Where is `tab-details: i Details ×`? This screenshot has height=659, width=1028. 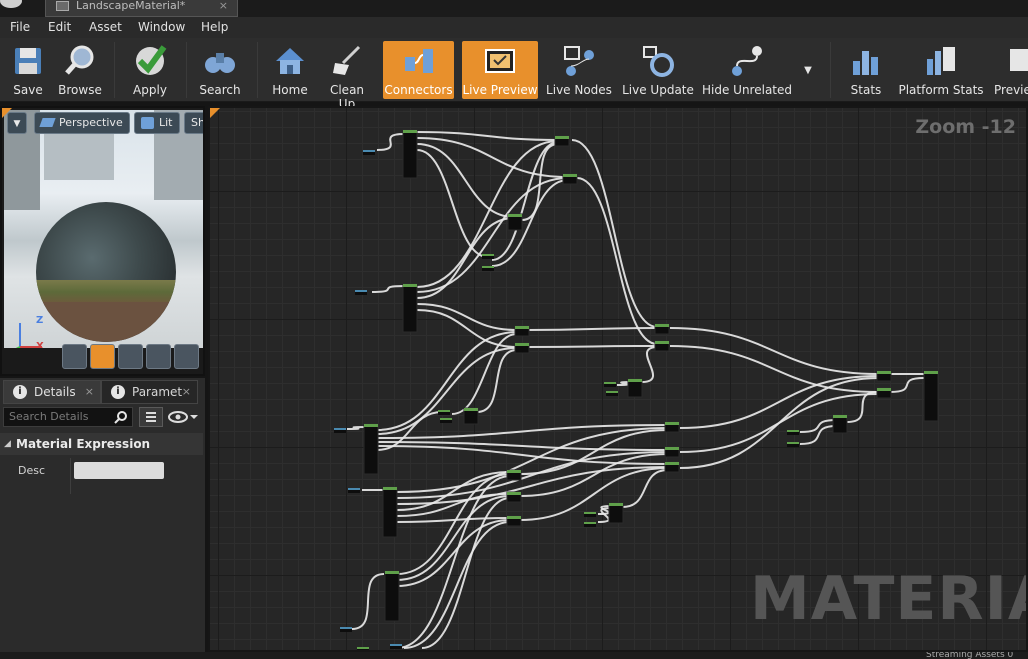 tab-details: i Details × is located at coordinates (52, 392).